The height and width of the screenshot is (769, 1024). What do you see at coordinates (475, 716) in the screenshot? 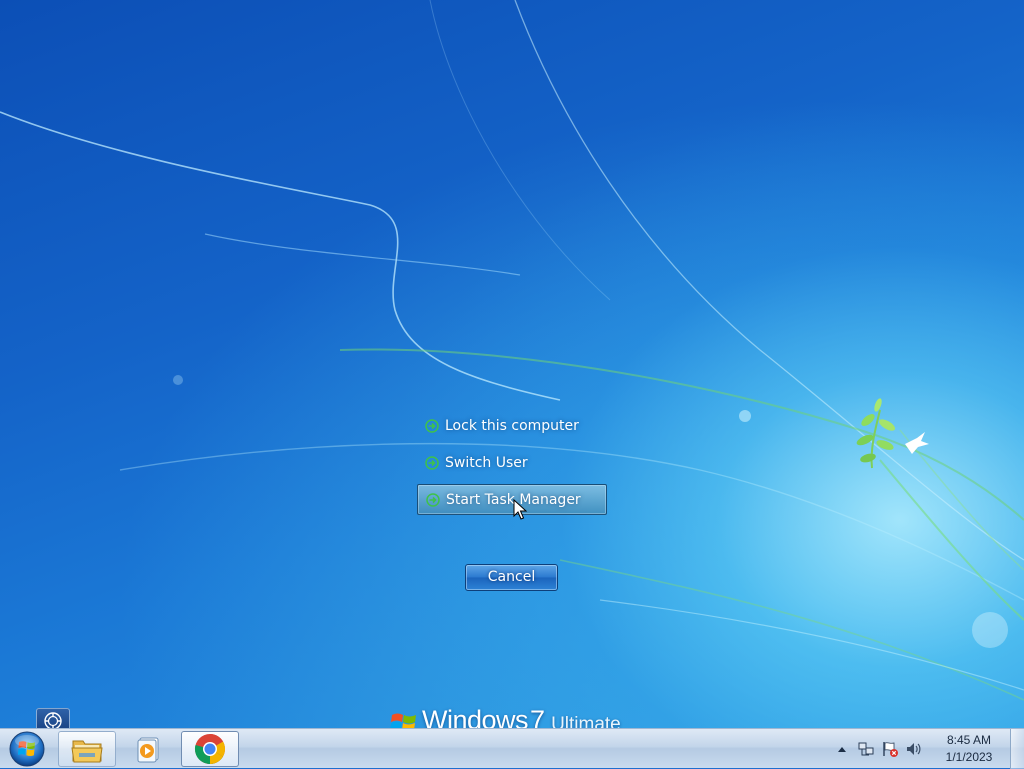
I see `windows-wordmark: Windows` at bounding box center [475, 716].